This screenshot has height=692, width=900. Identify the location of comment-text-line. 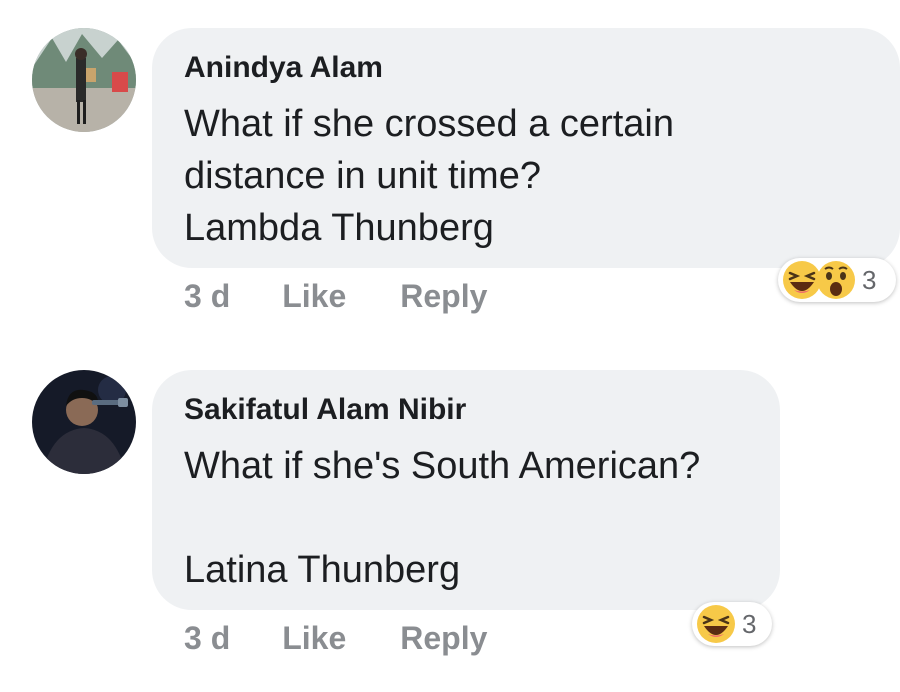
(467, 518).